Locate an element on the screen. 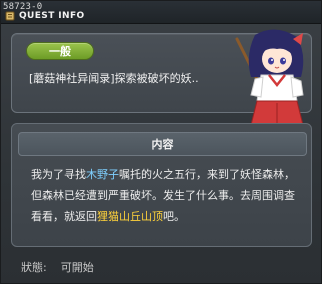 Image resolution: width=322 pixels, height=284 pixels. npc-name-link: 木野子 is located at coordinates (102, 174).